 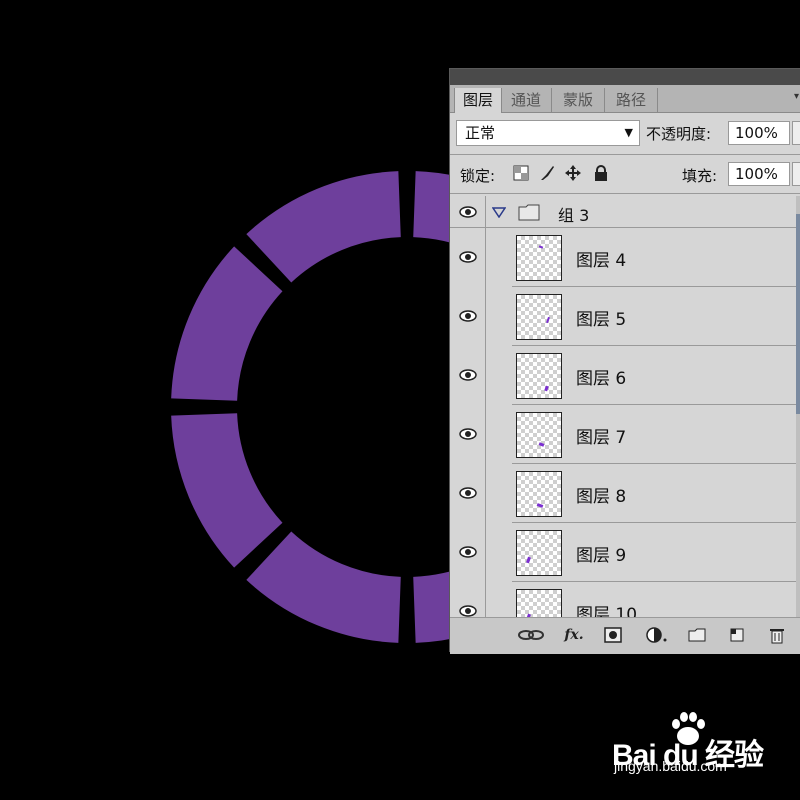 What do you see at coordinates (759, 174) in the screenshot?
I see `fill-input: 100%` at bounding box center [759, 174].